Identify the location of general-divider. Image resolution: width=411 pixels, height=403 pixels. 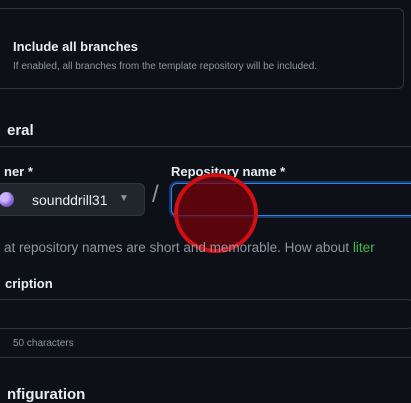
(205, 146).